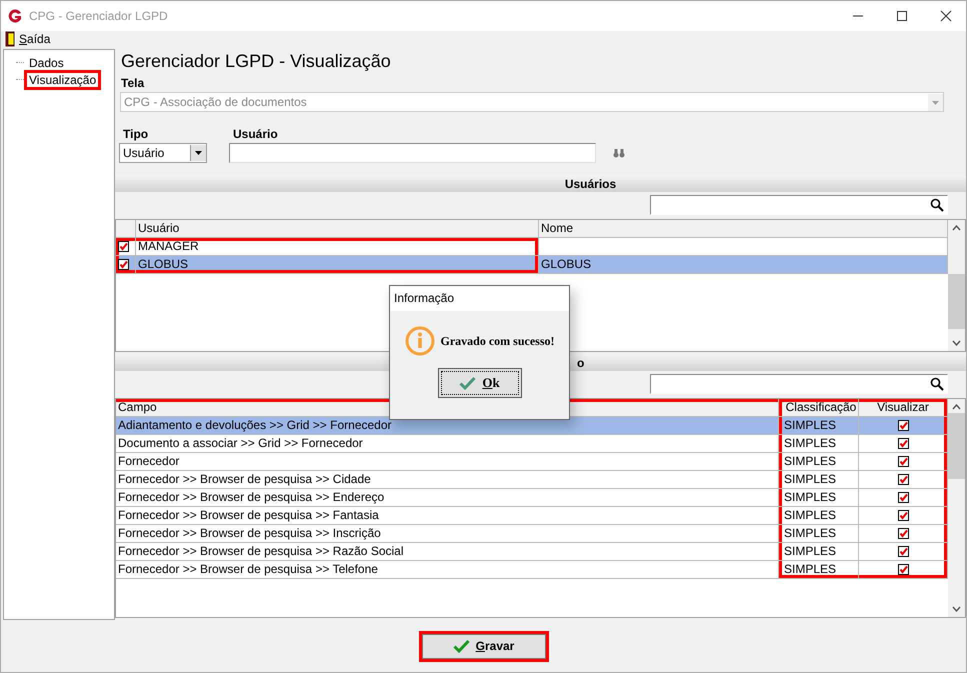  I want to click on section-title: Usuários, so click(590, 183).